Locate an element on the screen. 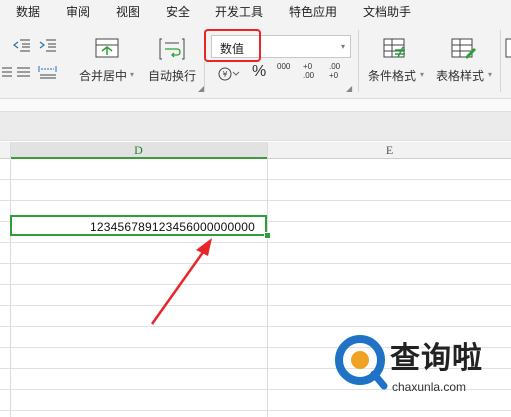  site-watermark: 查询啦 chaxunla.com is located at coordinates (420, 373).